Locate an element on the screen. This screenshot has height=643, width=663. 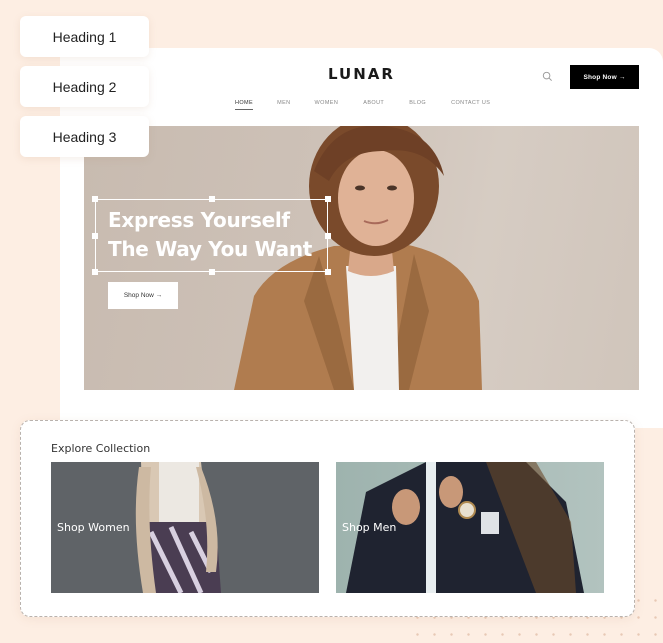
collection-title: Explore Collection is located at coordinates (101, 448).